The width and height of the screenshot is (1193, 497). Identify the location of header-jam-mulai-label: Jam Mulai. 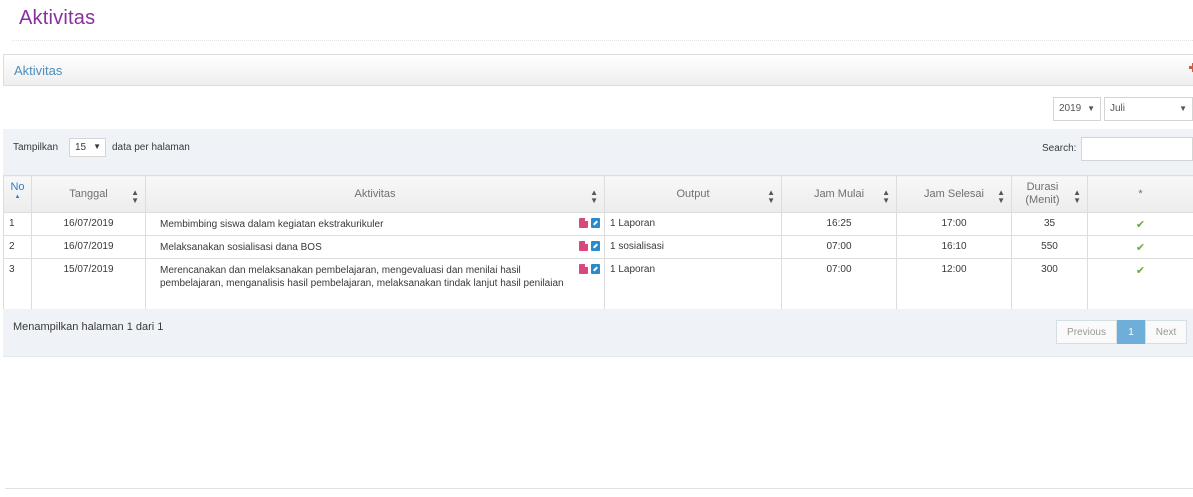
(839, 194).